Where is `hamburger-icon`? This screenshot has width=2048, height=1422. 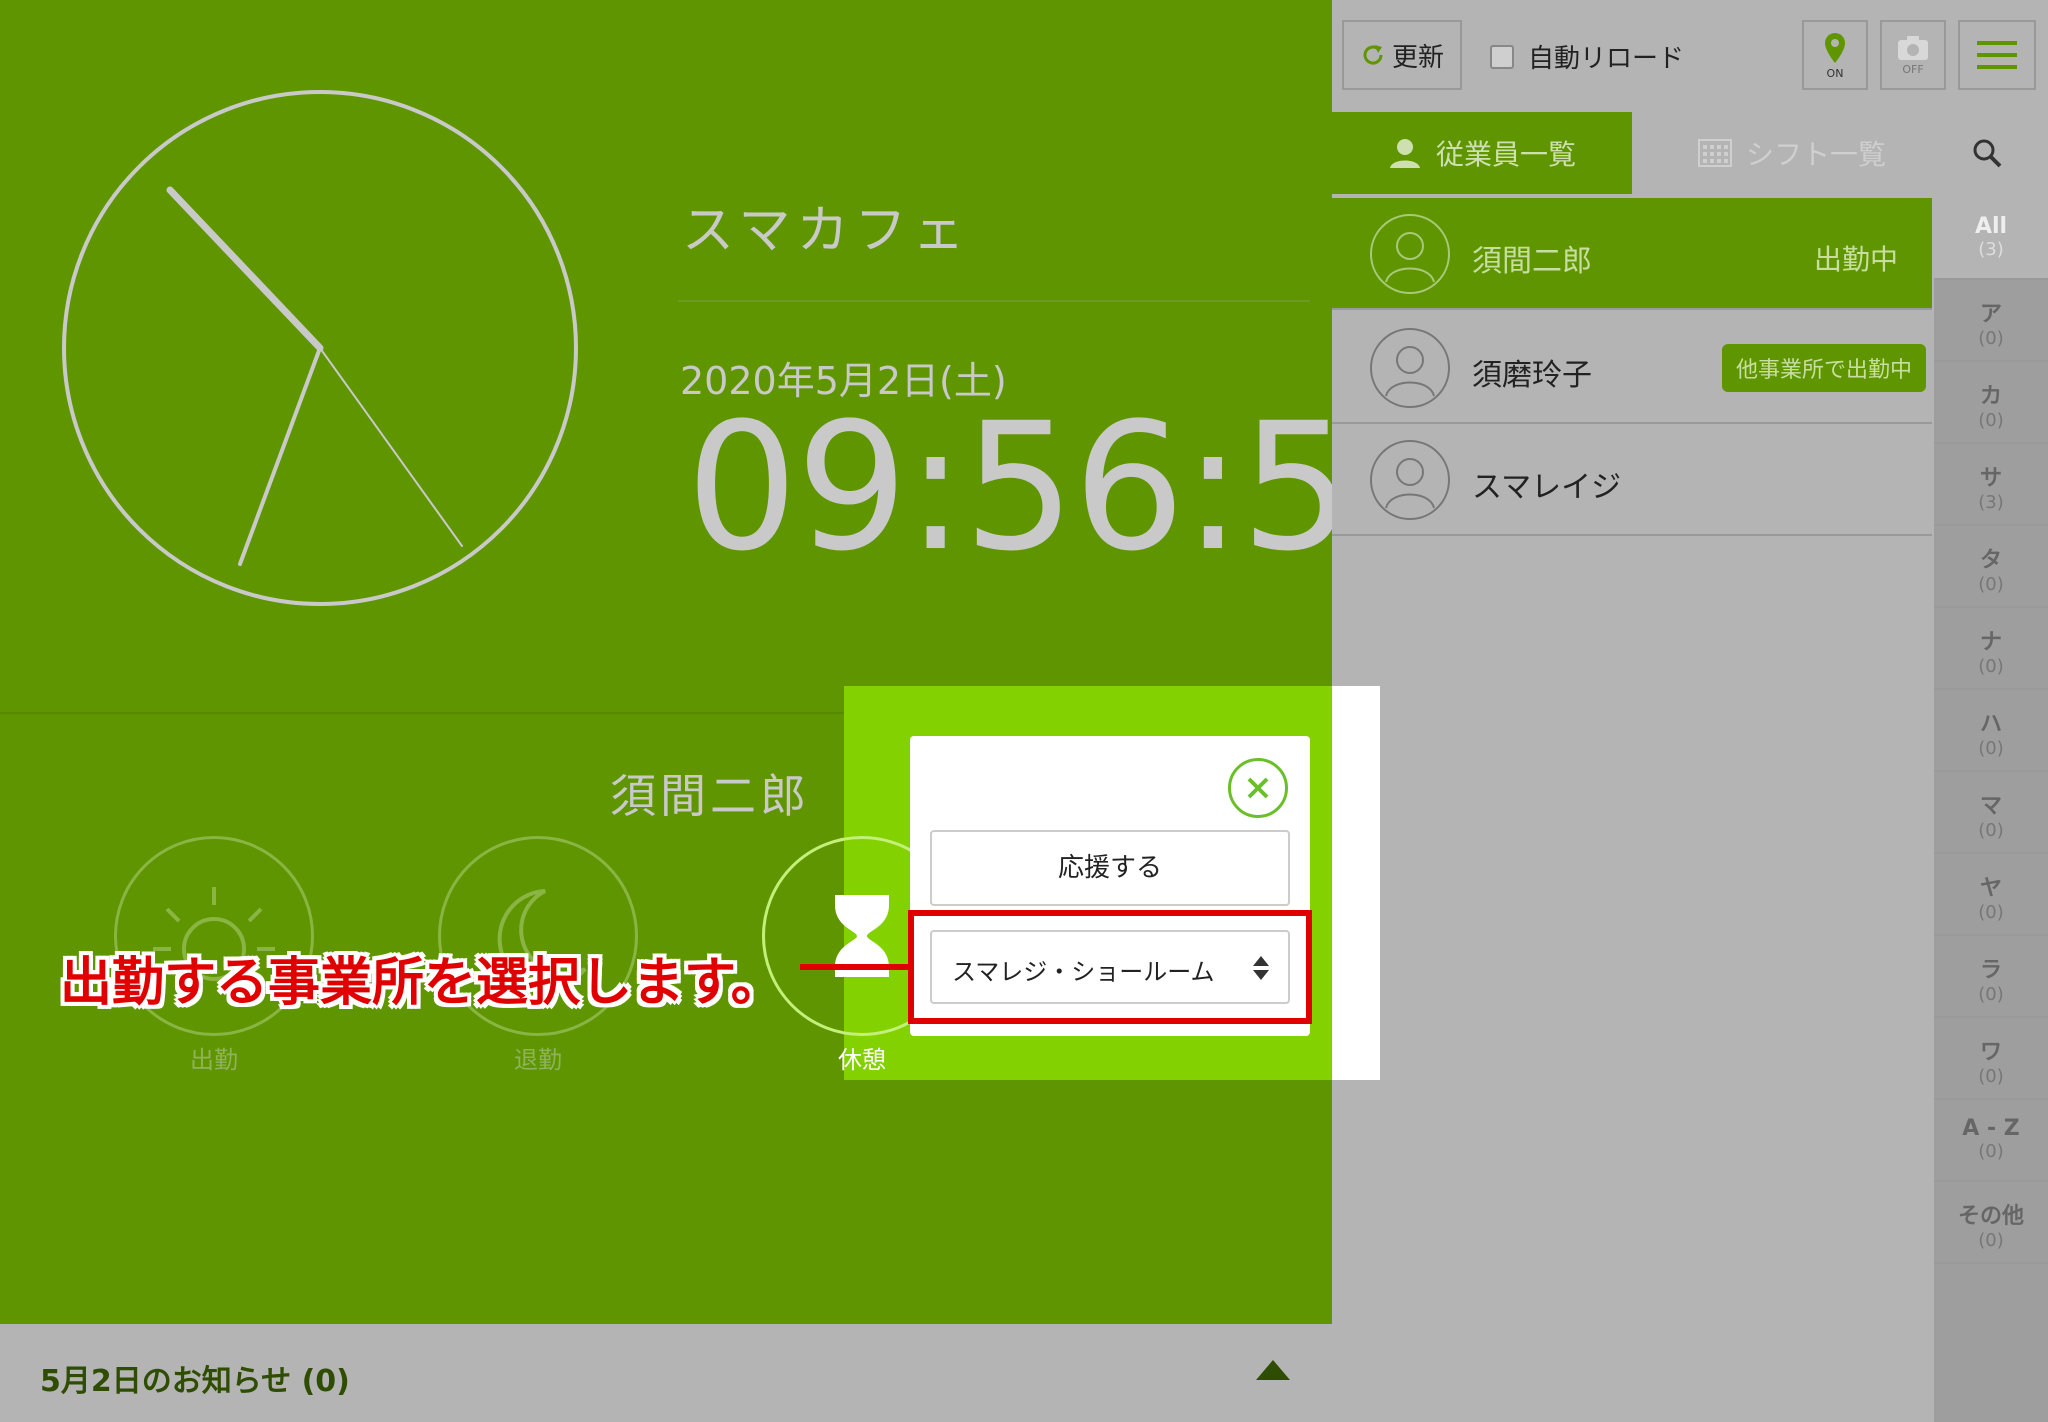
hamburger-icon is located at coordinates (1997, 55).